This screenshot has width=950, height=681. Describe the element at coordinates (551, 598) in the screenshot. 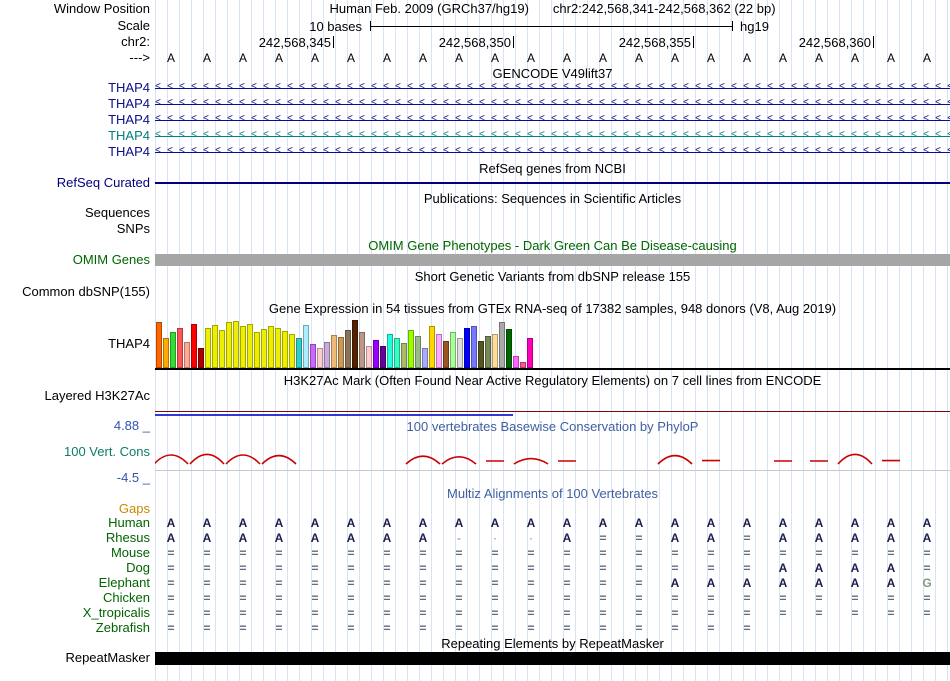

I see `multiz-row-chicken: = = = = = = = = = = = = = = = = = = = = = =` at that location.